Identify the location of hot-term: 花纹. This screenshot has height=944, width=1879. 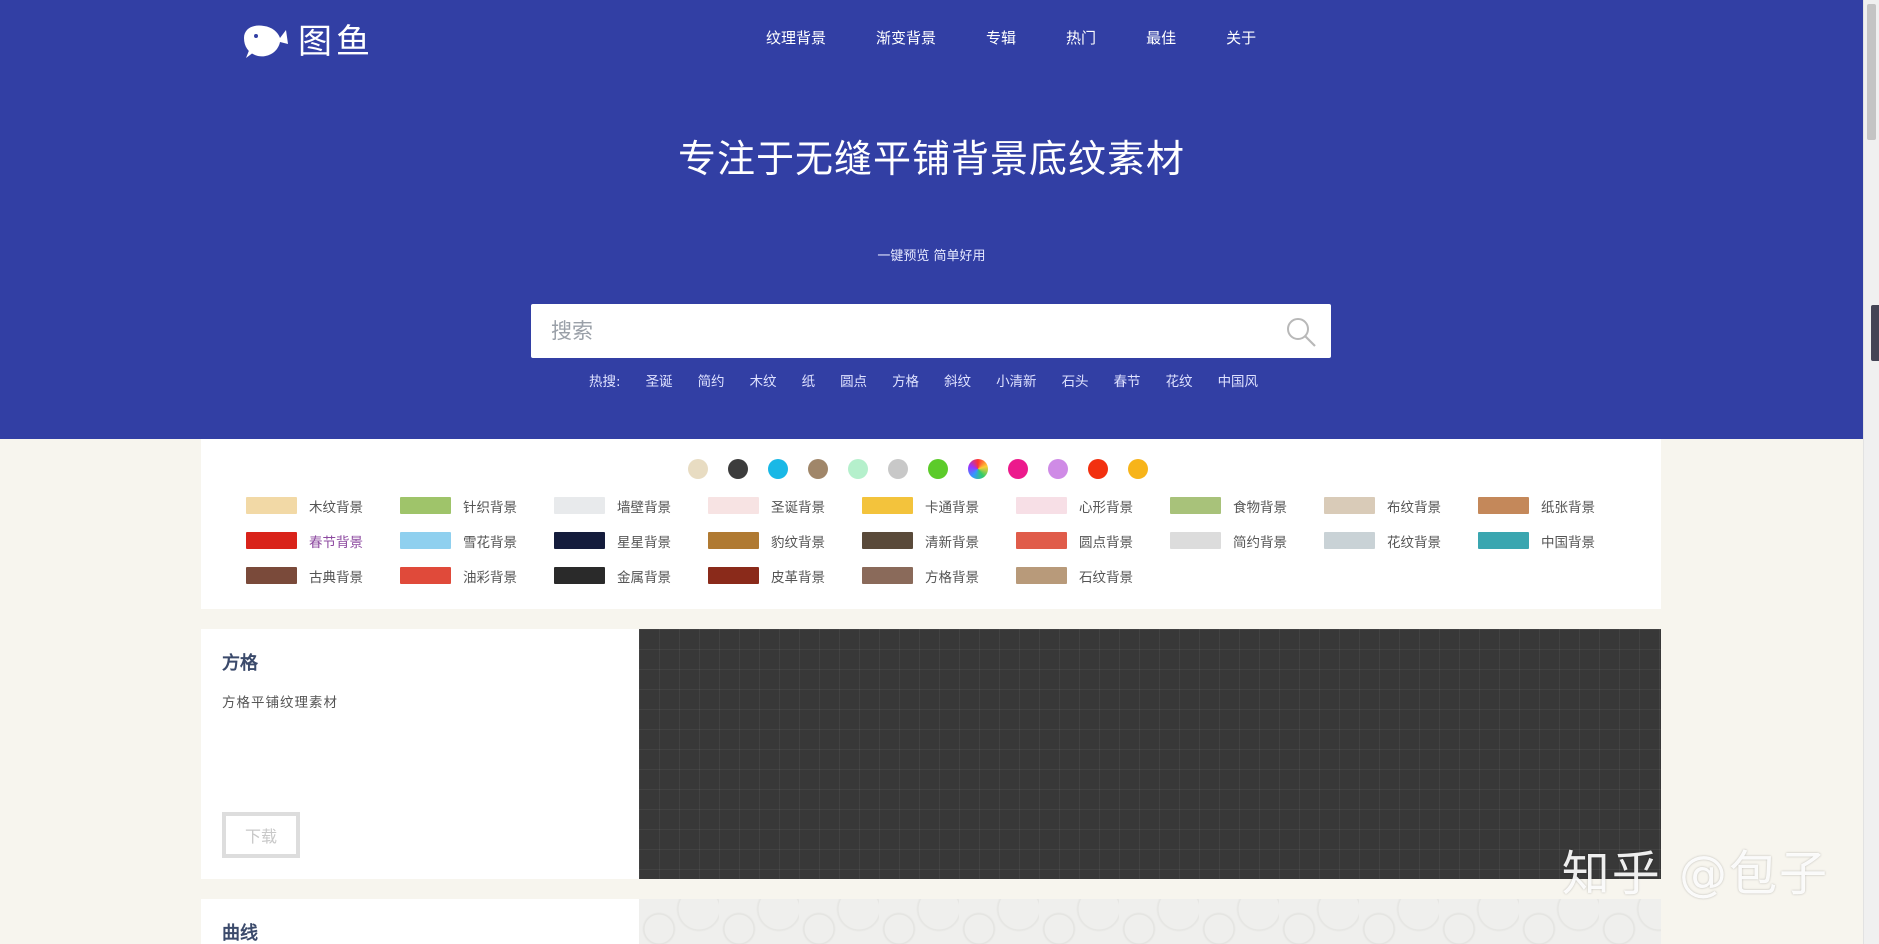
(1179, 380).